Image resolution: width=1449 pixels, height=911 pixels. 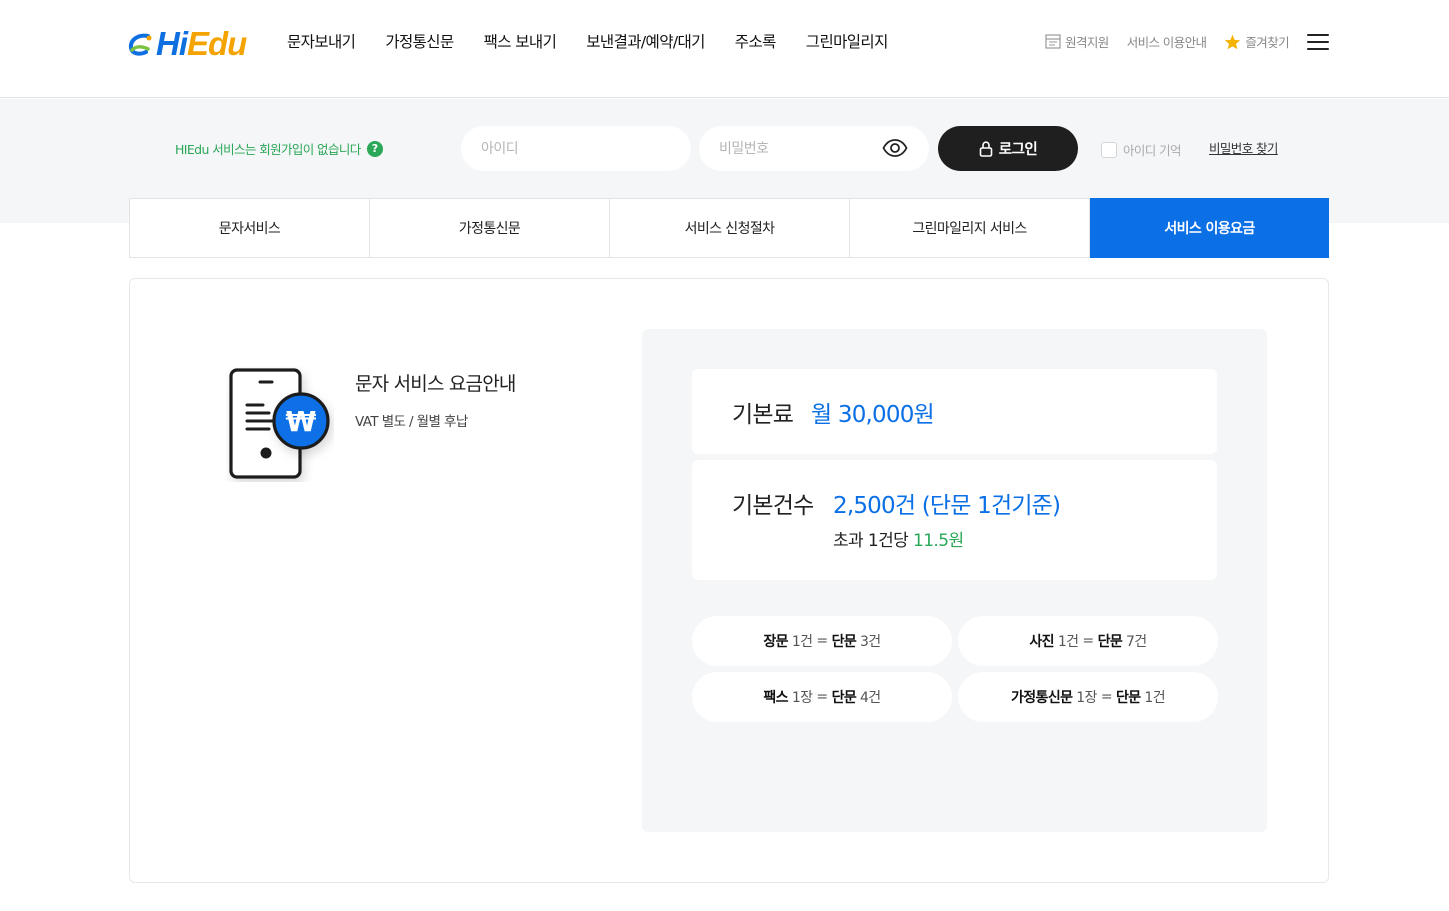 What do you see at coordinates (1243, 147) in the screenshot?
I see `find-password-link: 비밀번호 찾기` at bounding box center [1243, 147].